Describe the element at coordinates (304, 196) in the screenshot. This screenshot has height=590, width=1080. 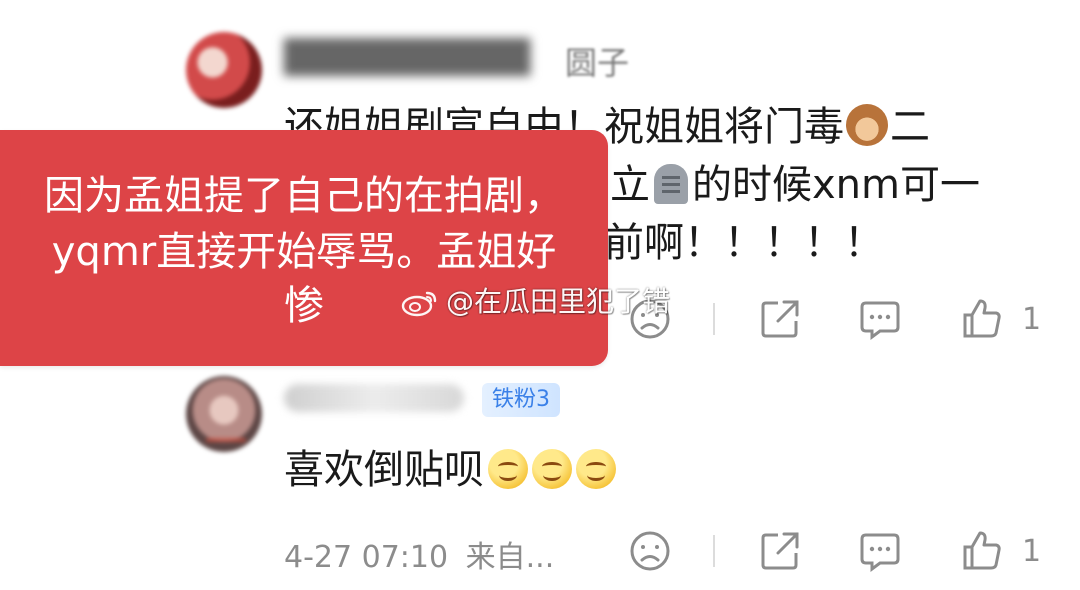
I see `overlay-text-line: 因为孟姐提了自己的在拍剧，` at that location.